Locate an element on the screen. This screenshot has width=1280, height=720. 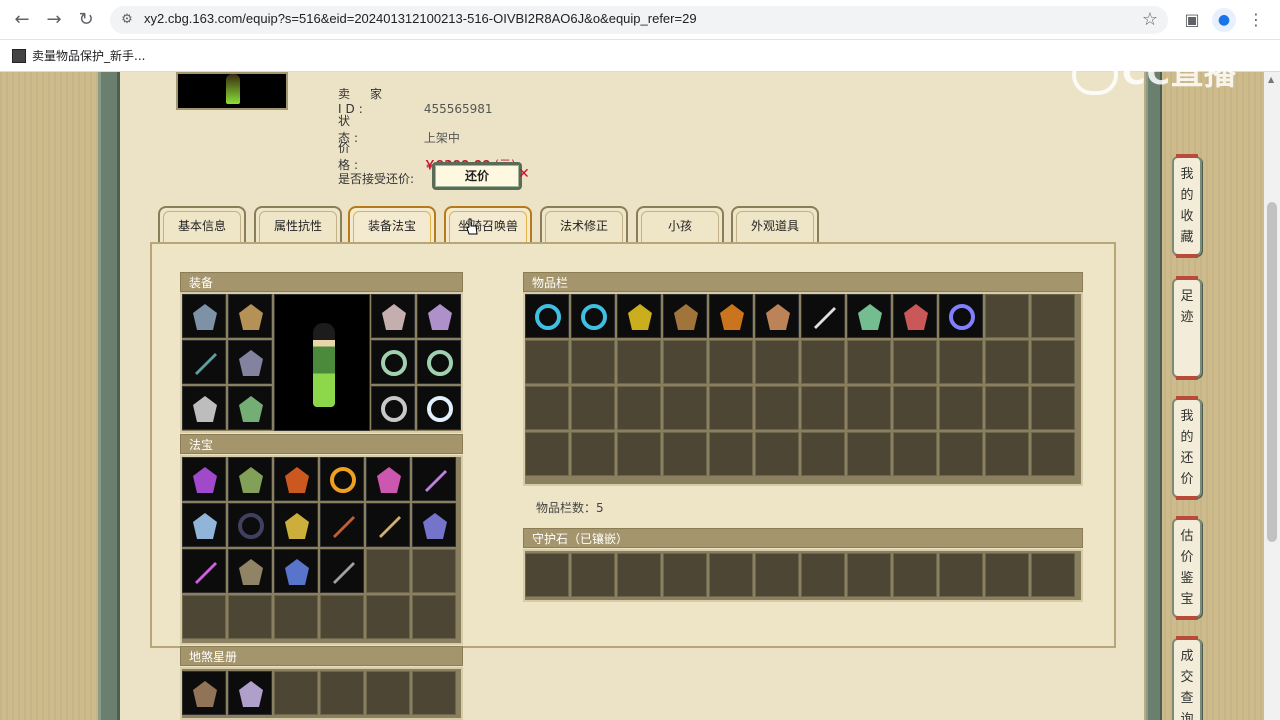
bookmark-star-icon: ☆ is located at coordinates (1150, 19).